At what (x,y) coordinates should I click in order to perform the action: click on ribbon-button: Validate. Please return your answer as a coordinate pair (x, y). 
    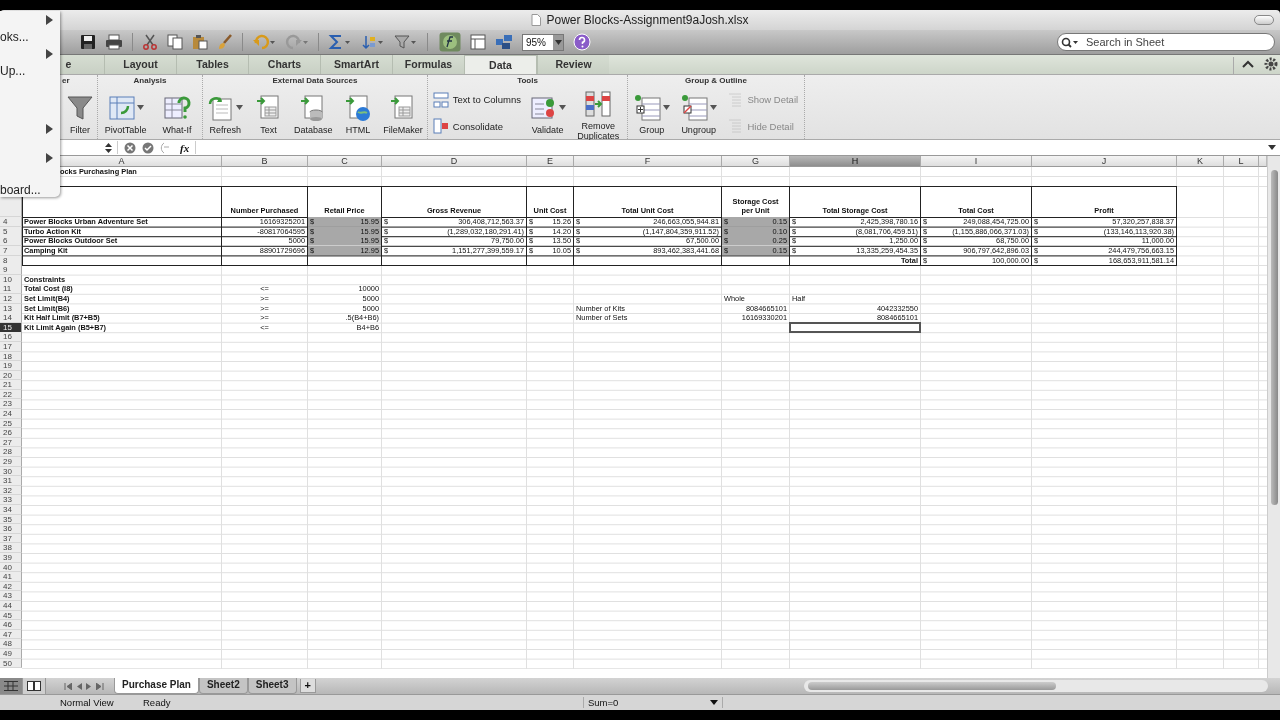
    Looking at the image, I should click on (547, 113).